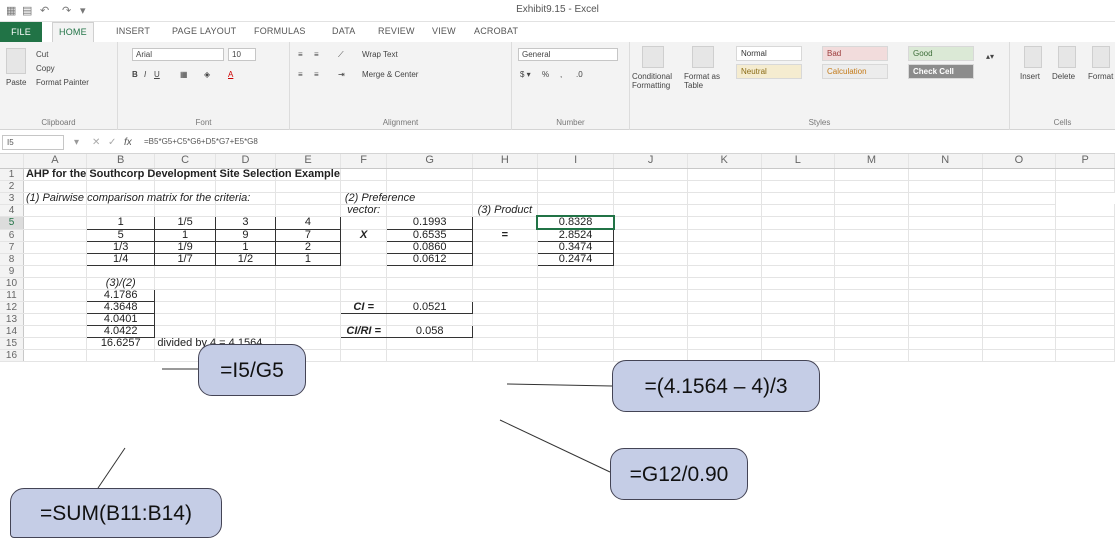  Describe the element at coordinates (559, 385) in the screenshot. I see `connector-ci` at that location.